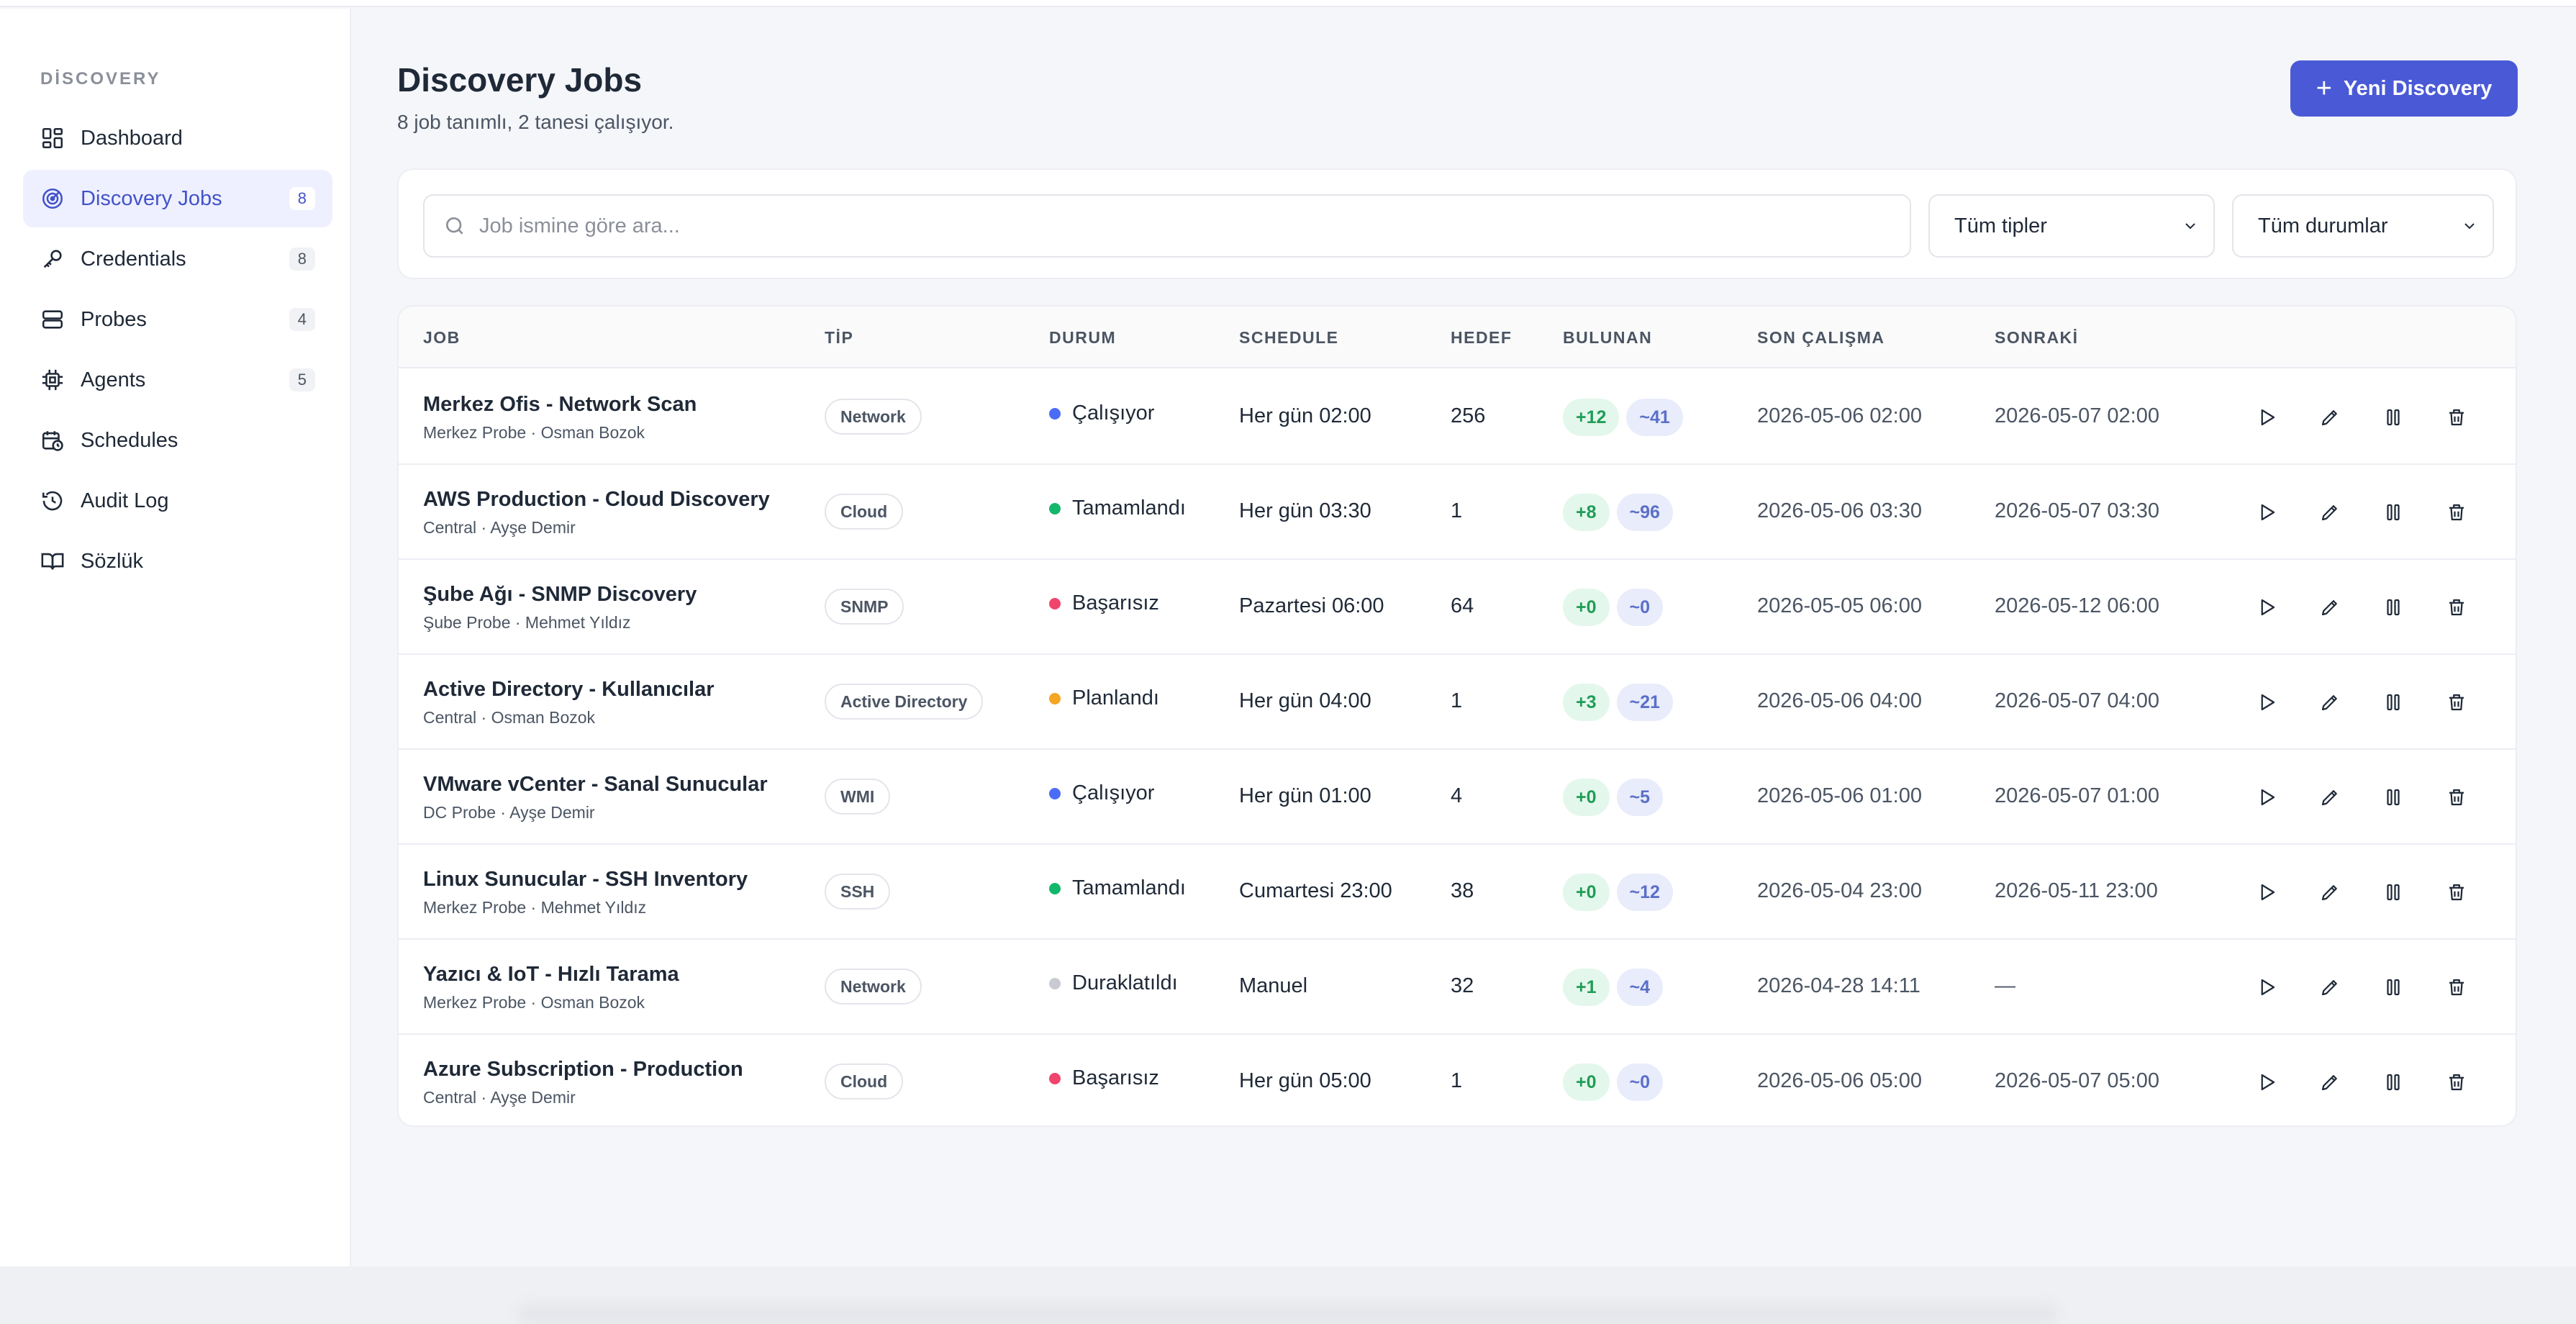 This screenshot has height=1324, width=2576. What do you see at coordinates (177, 138) in the screenshot?
I see `sidebar-item-dashboard: Dashboard` at bounding box center [177, 138].